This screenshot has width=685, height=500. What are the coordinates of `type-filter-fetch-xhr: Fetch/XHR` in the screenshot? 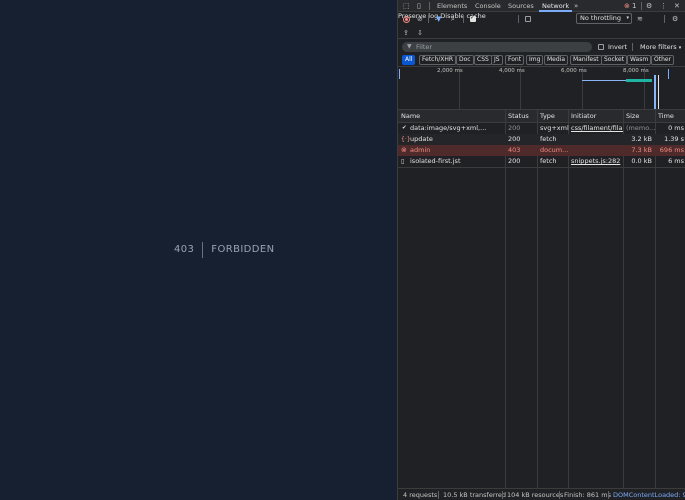 It's located at (438, 60).